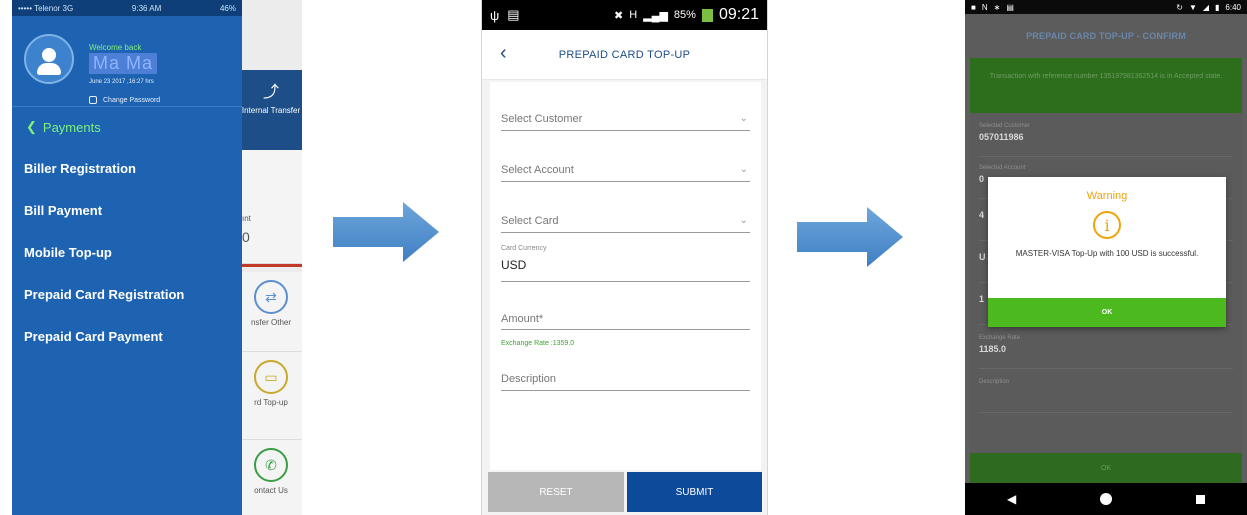  What do you see at coordinates (738, 14) in the screenshot?
I see `status-time: 09:21` at bounding box center [738, 14].